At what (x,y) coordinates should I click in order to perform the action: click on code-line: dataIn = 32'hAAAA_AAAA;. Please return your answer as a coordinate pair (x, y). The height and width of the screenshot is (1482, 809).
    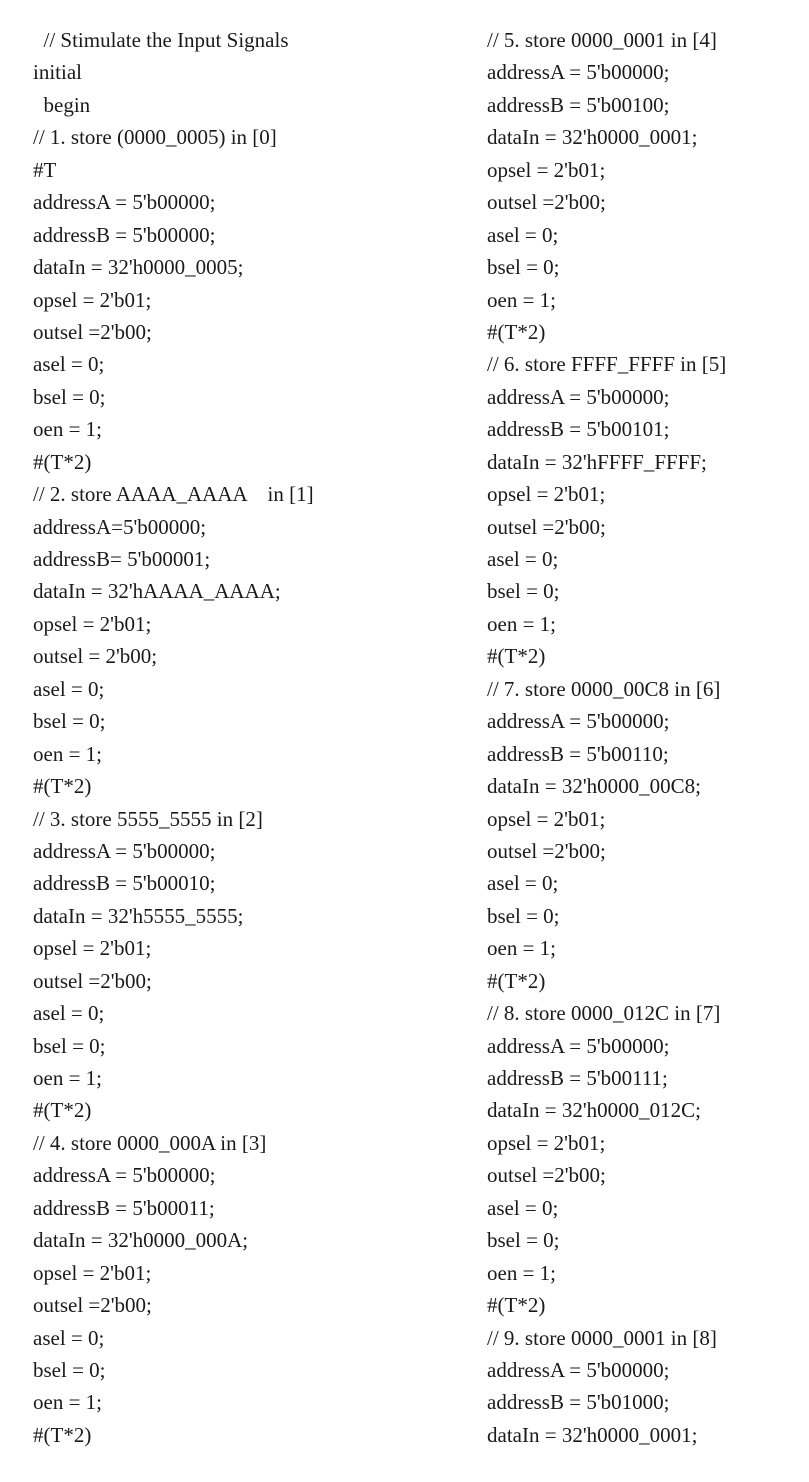
    Looking at the image, I should click on (157, 591).